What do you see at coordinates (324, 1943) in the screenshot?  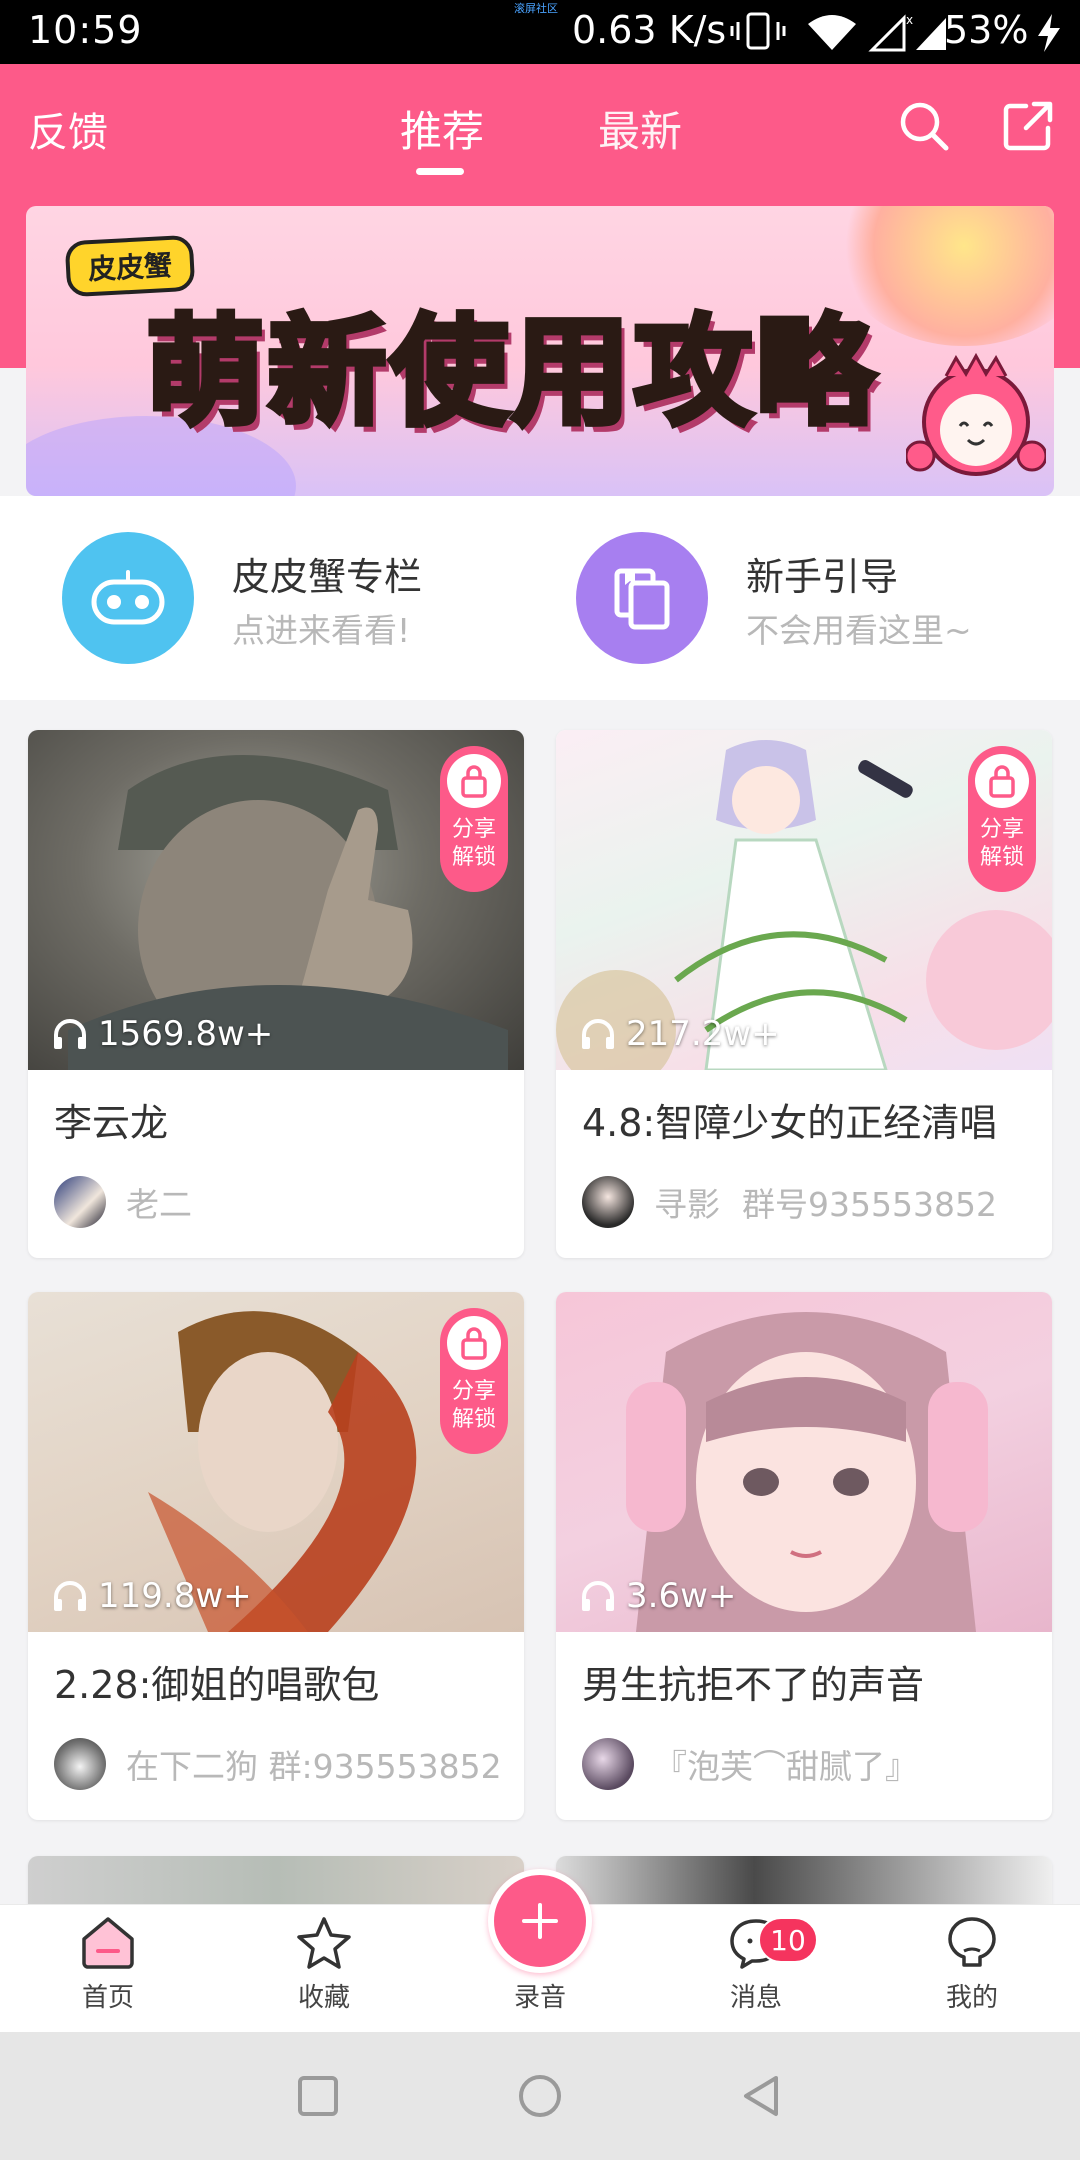 I see `star-icon` at bounding box center [324, 1943].